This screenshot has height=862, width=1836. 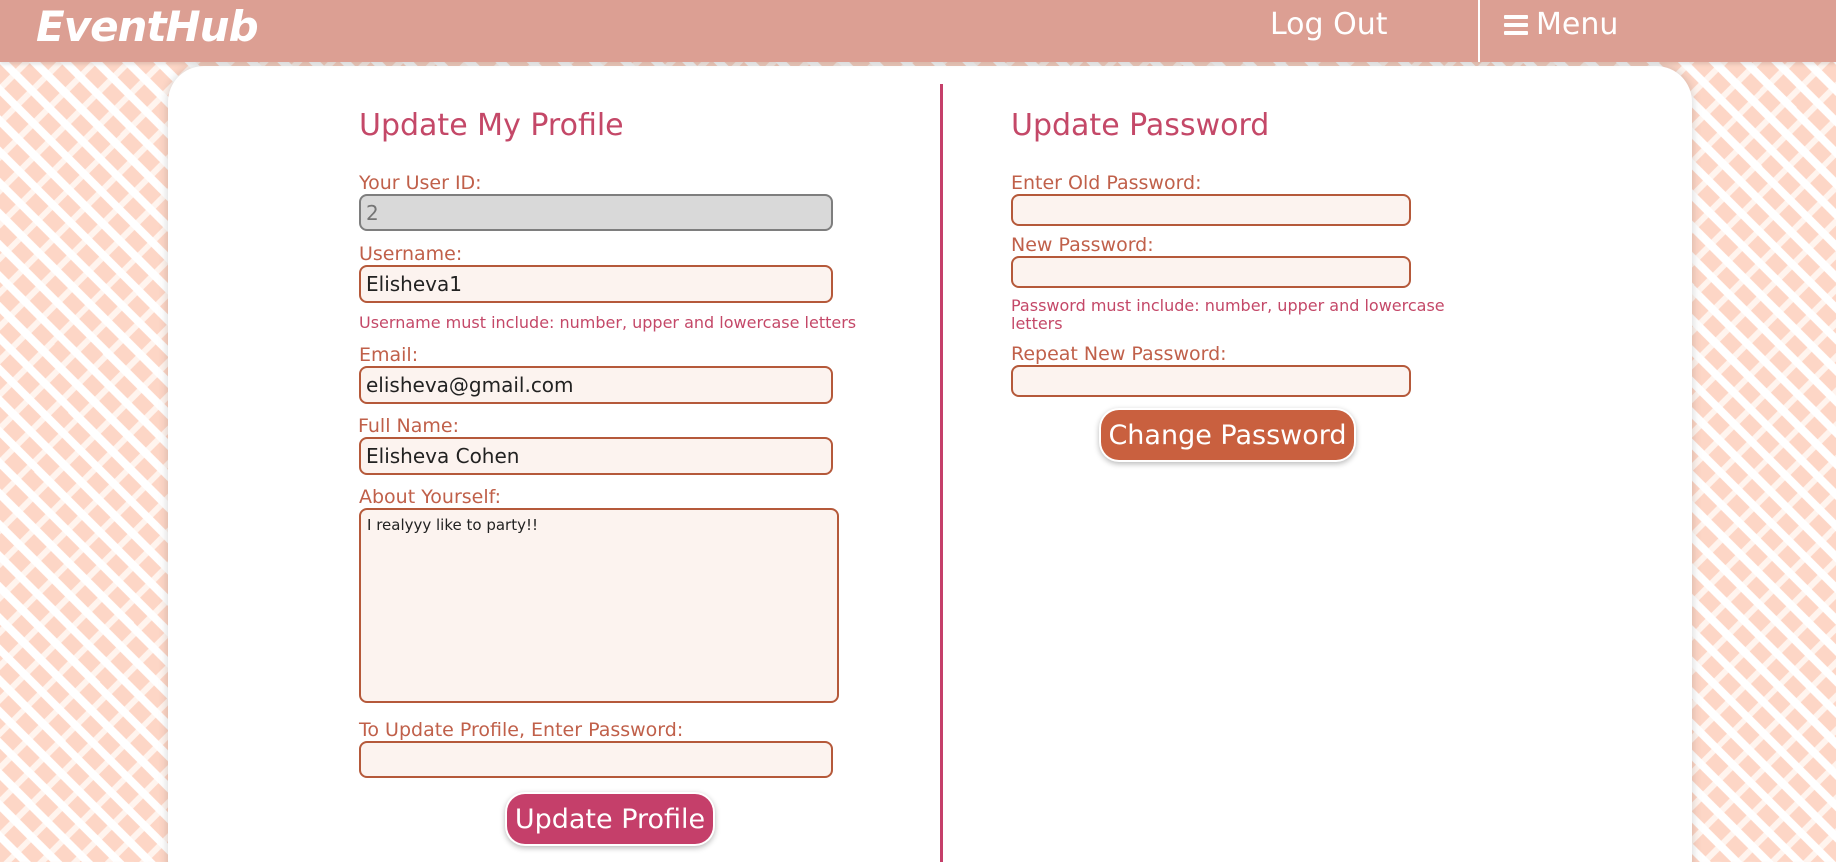 I want to click on profile-password-label: To Update Profile, Enter Password:, so click(x=521, y=730).